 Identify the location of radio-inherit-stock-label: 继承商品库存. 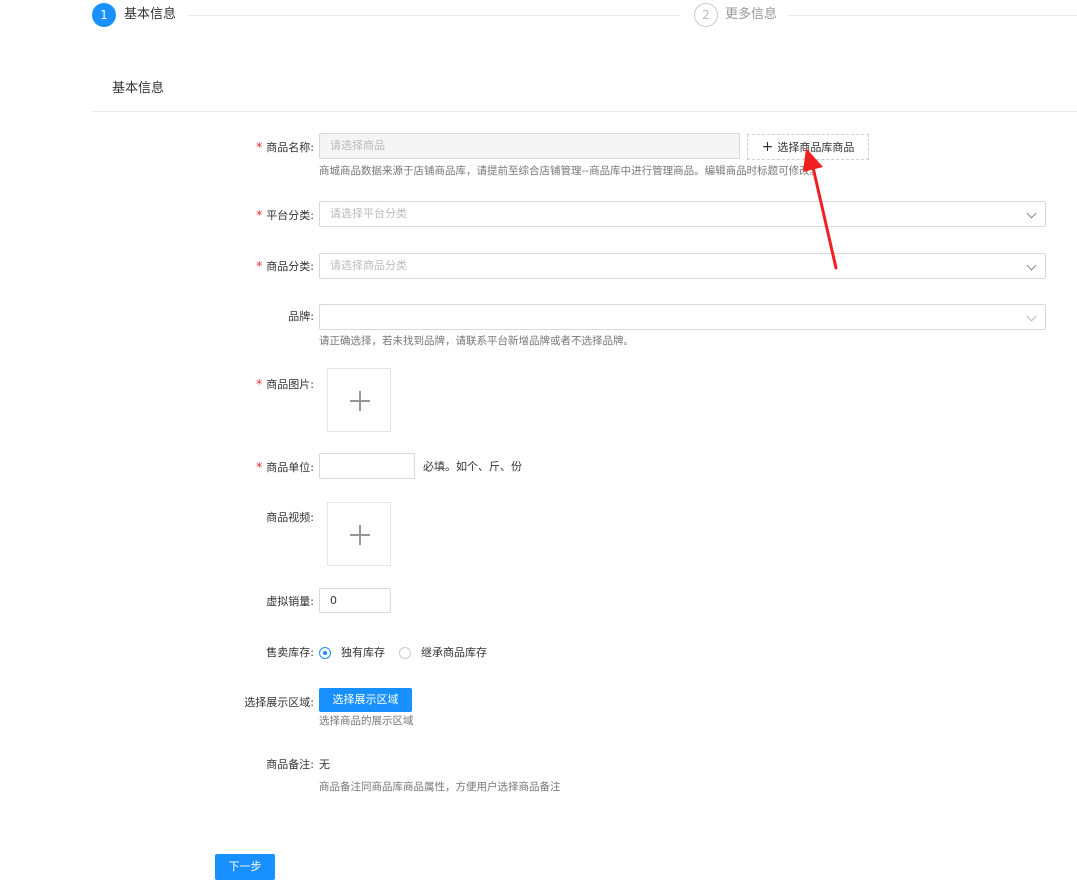
(454, 653).